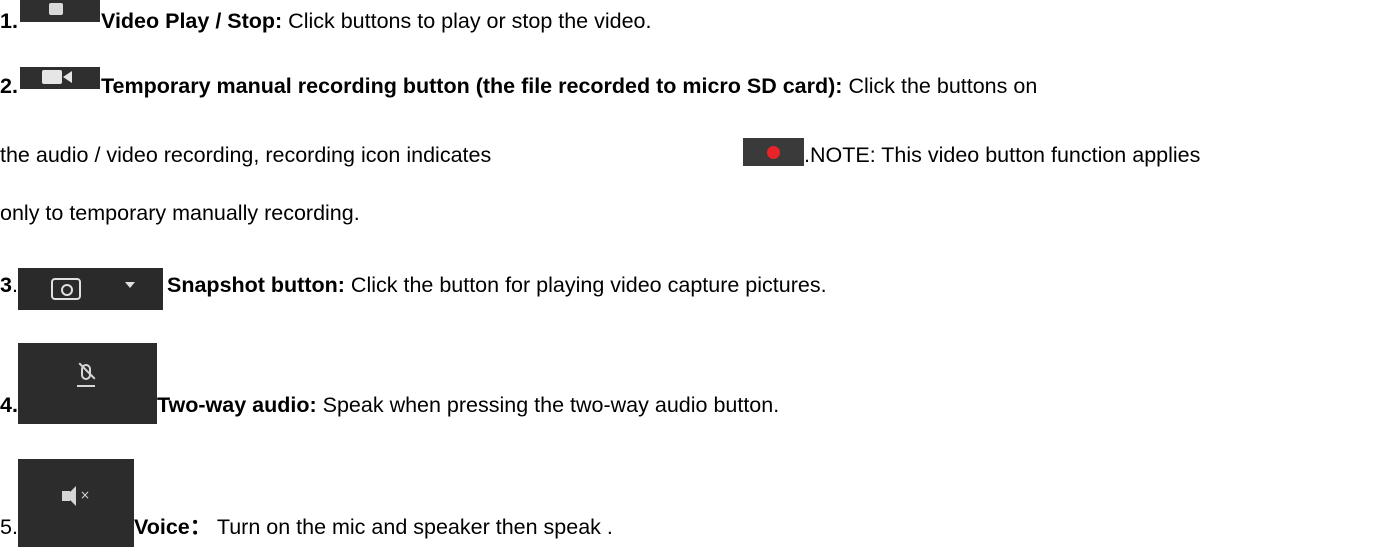 Image resolution: width=1374 pixels, height=553 pixels. I want to click on camera-snapshot-icon, so click(90, 289).